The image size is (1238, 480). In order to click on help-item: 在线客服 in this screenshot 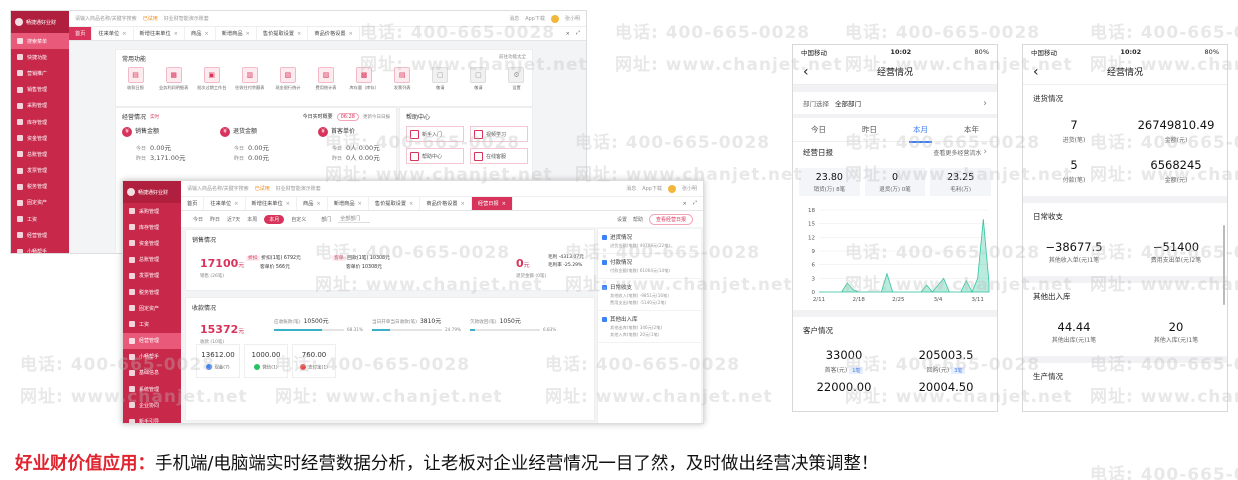, I will do `click(499, 156)`.